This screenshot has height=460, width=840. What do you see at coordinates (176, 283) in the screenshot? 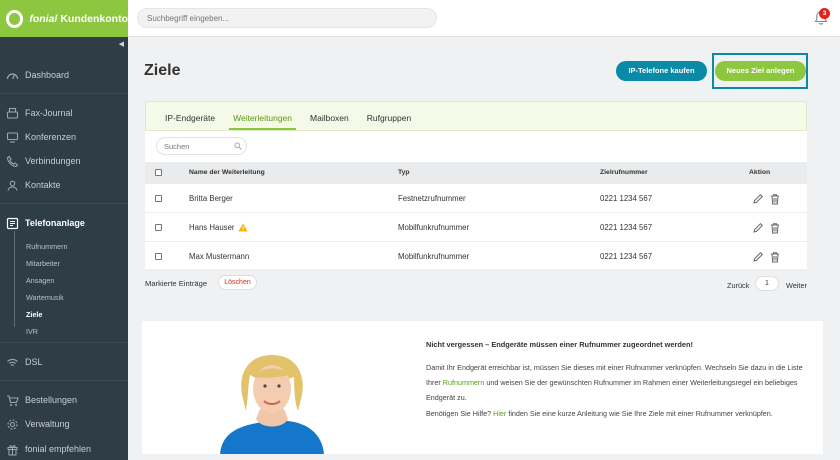
I see `marked-entries-label: Markierte Einträge` at bounding box center [176, 283].